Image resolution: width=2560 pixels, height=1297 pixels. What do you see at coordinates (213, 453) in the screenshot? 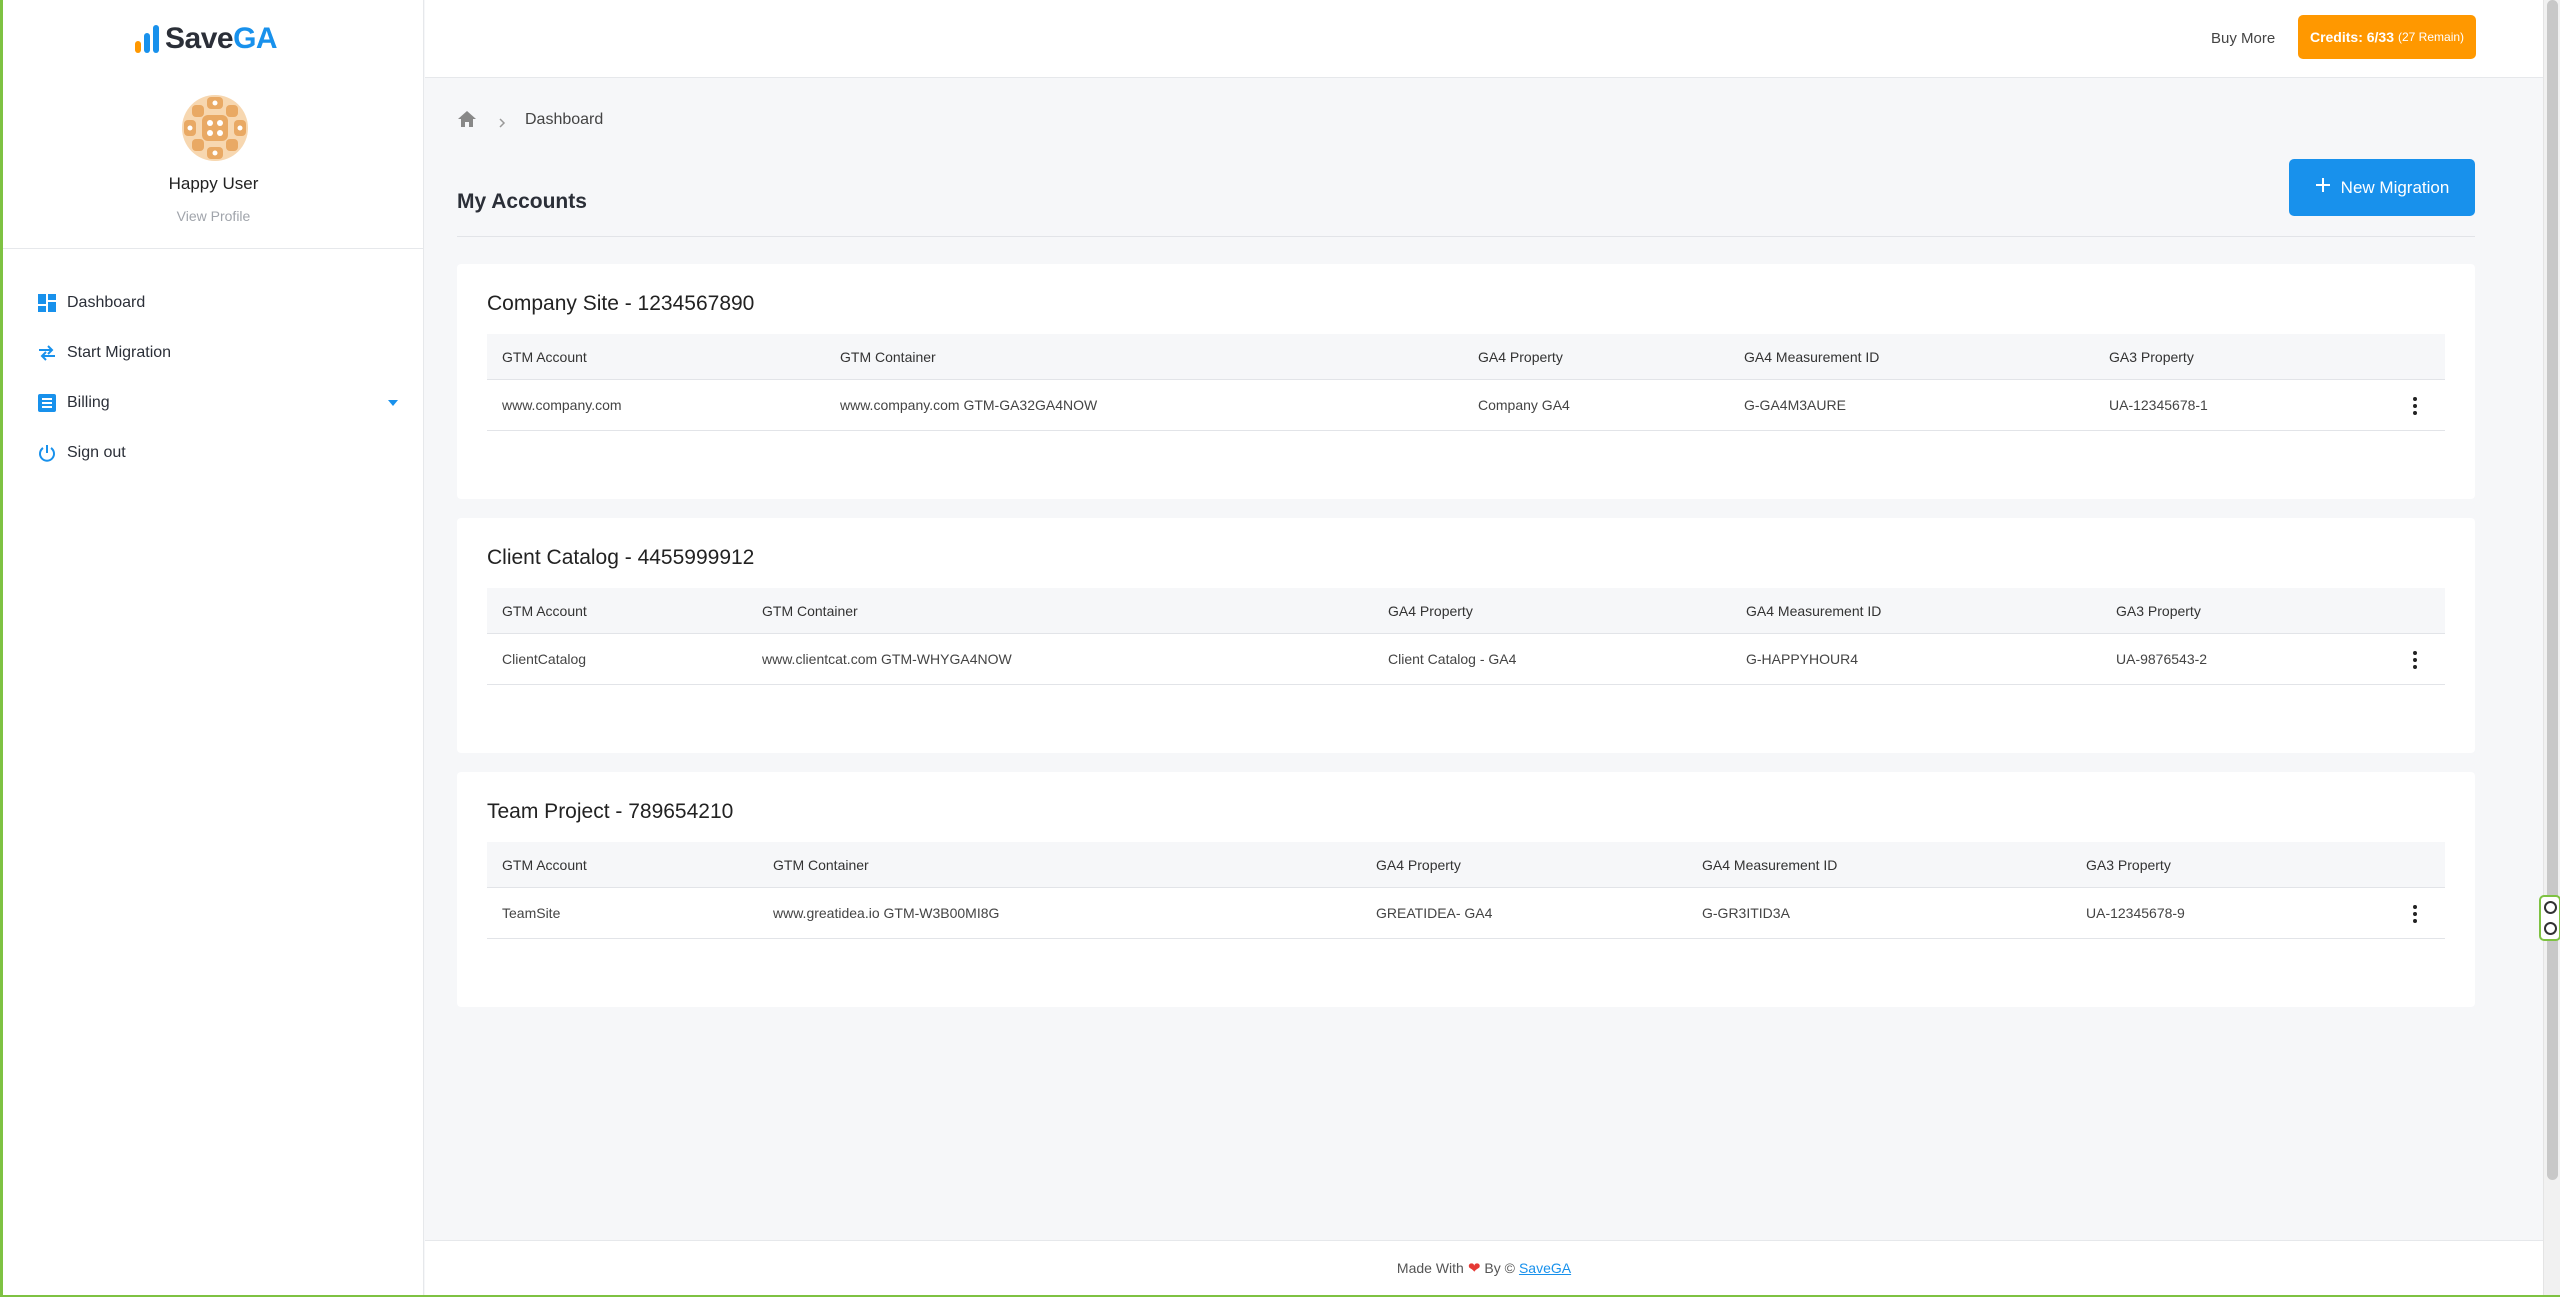
I see `sidebar-item-sign-out: Sign out` at bounding box center [213, 453].